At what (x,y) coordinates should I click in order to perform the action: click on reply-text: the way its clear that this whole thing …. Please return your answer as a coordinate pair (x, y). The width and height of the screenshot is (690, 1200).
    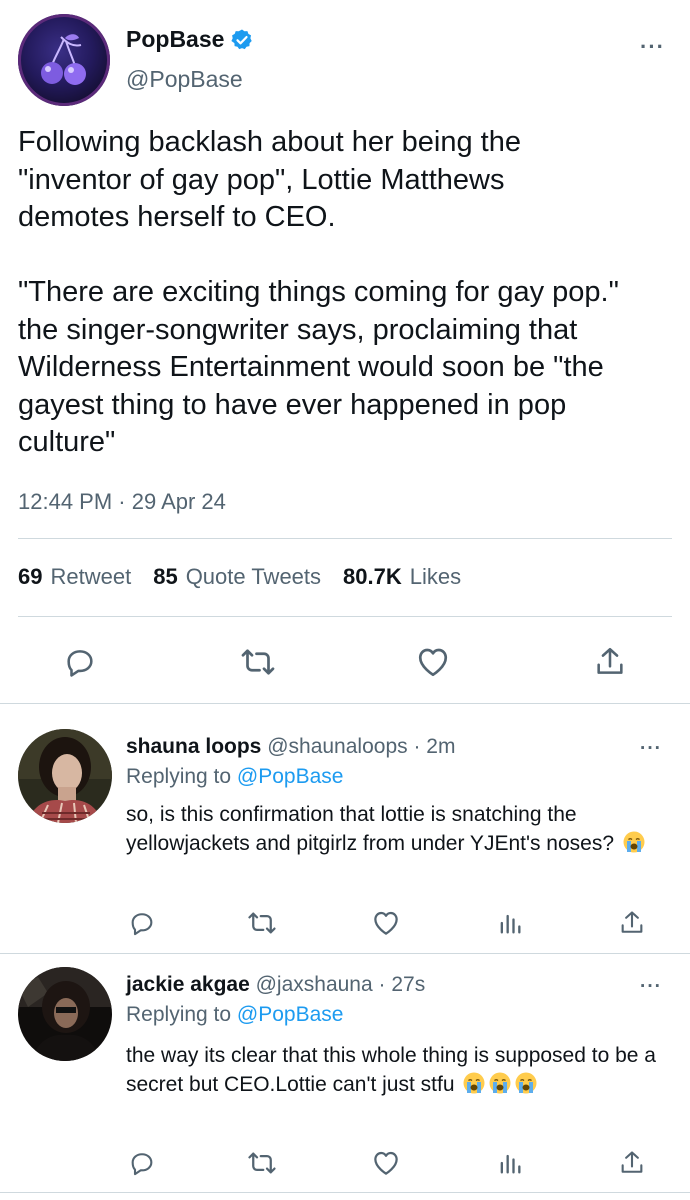
    Looking at the image, I should click on (391, 1070).